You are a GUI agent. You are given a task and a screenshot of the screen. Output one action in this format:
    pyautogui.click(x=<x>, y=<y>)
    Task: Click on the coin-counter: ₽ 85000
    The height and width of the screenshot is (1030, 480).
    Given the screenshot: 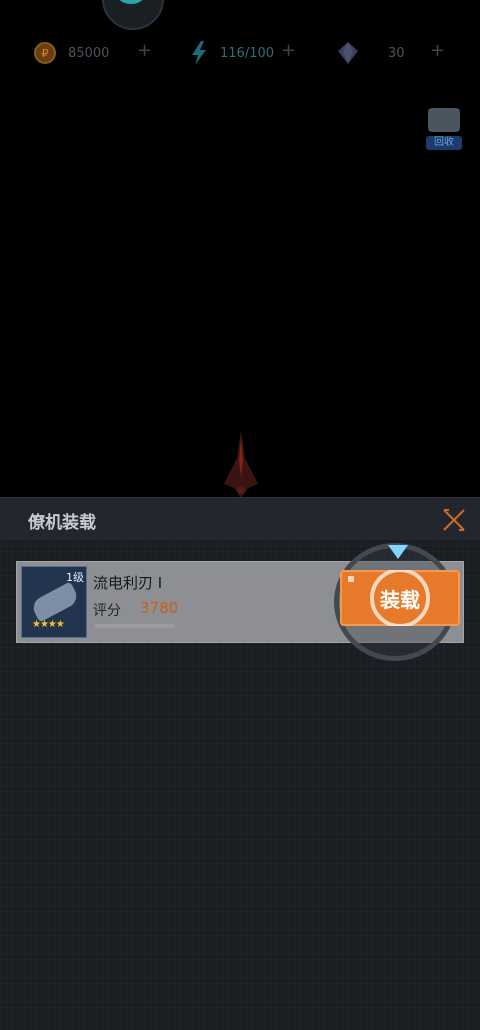 What is the action you would take?
    pyautogui.click(x=71, y=53)
    